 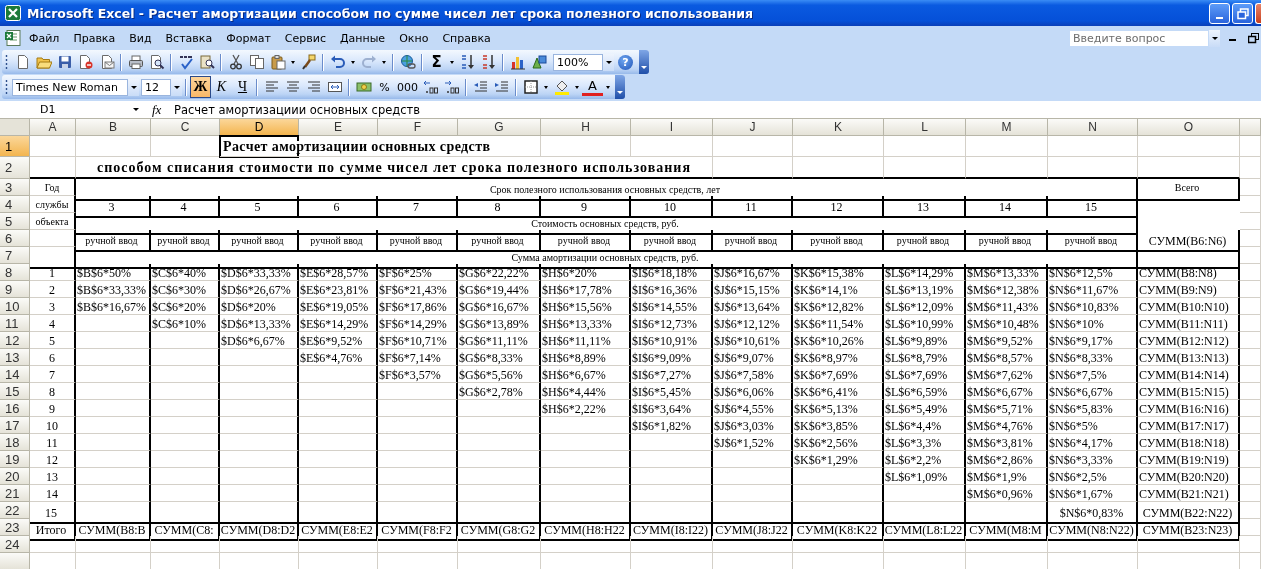 What do you see at coordinates (1258, 13) in the screenshot?
I see `close-button` at bounding box center [1258, 13].